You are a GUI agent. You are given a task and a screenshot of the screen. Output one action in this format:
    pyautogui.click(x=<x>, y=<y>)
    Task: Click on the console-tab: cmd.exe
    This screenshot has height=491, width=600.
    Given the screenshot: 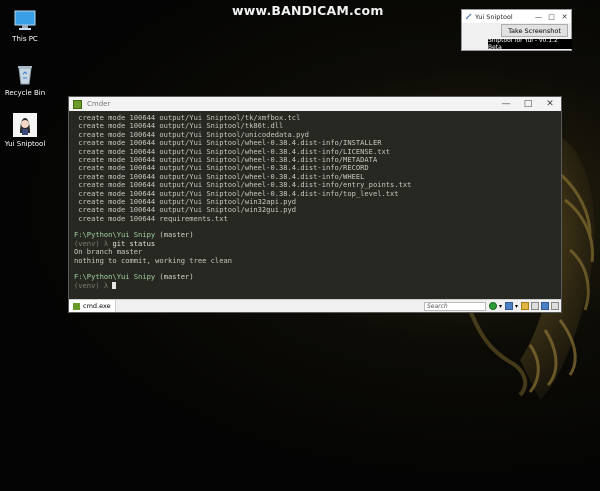 What is the action you would take?
    pyautogui.click(x=92, y=306)
    